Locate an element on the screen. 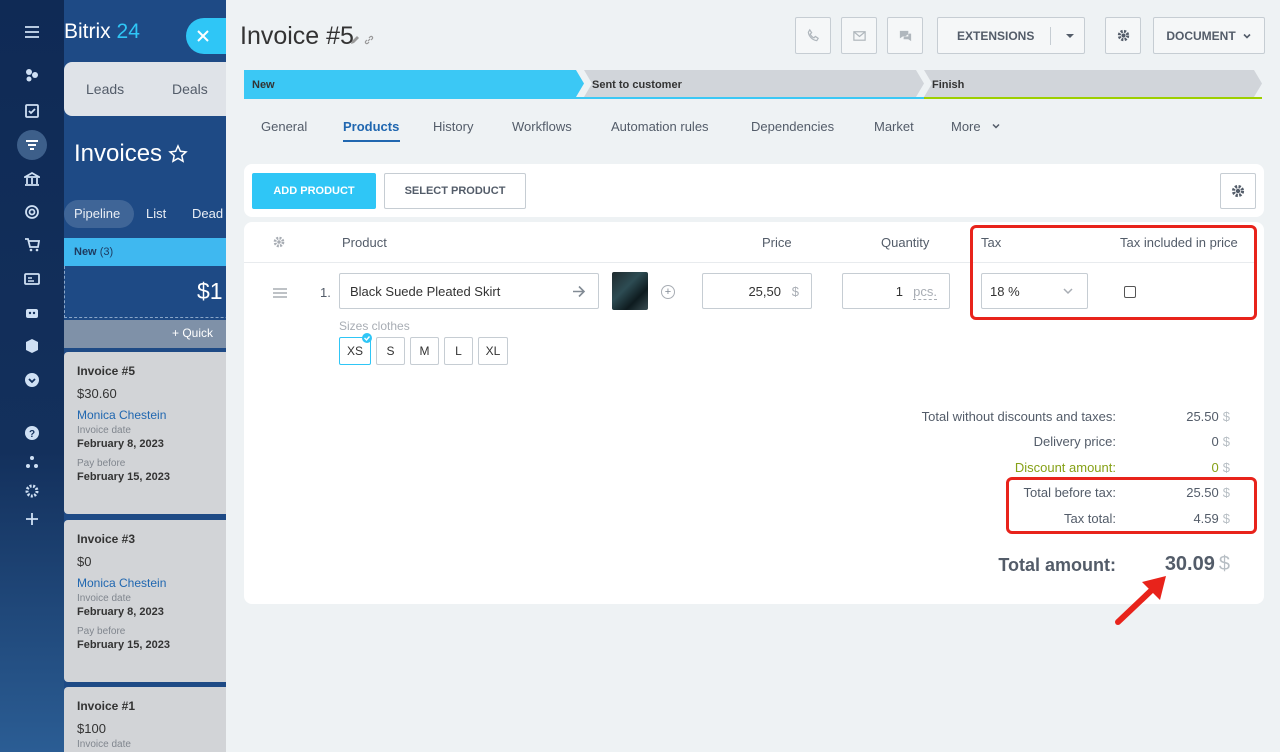 Image resolution: width=1280 pixels, height=752 pixels. bg-column-sum: $1 is located at coordinates (149, 292).